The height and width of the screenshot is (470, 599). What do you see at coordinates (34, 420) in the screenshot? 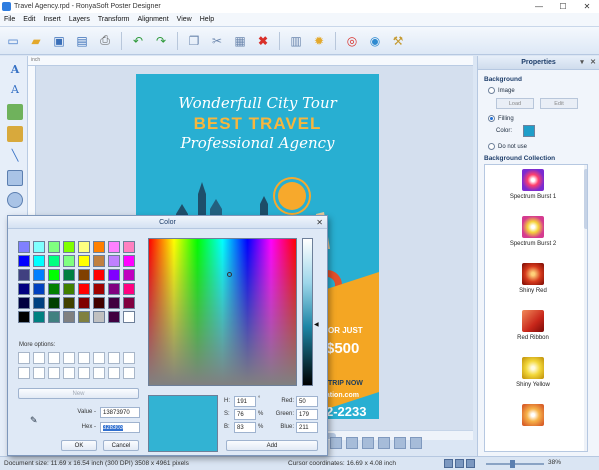
I see `eyedropper-icon: ✎` at bounding box center [34, 420].